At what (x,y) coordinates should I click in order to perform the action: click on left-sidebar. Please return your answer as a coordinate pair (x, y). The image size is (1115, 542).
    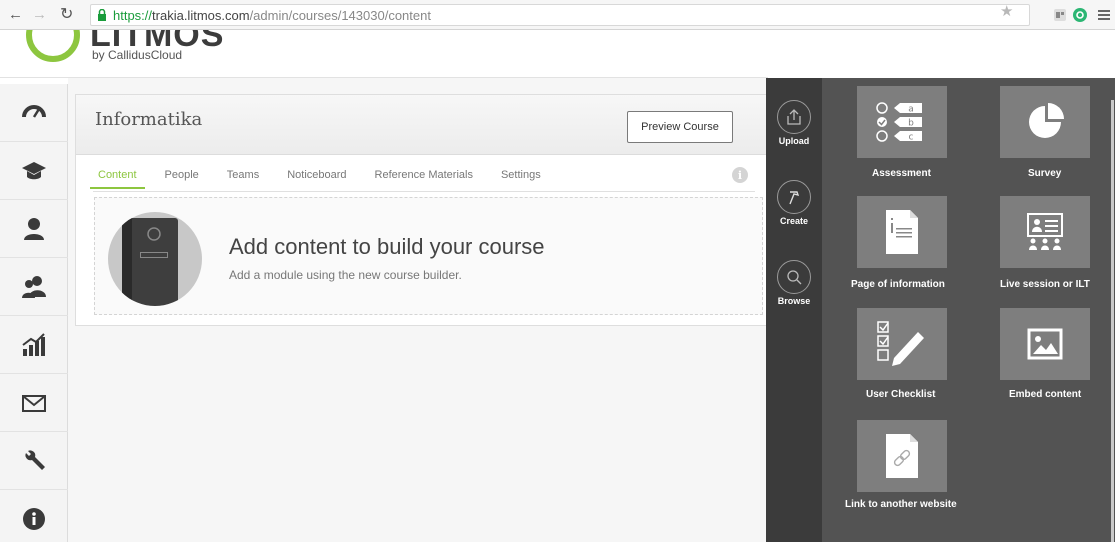
    Looking at the image, I should click on (34, 313).